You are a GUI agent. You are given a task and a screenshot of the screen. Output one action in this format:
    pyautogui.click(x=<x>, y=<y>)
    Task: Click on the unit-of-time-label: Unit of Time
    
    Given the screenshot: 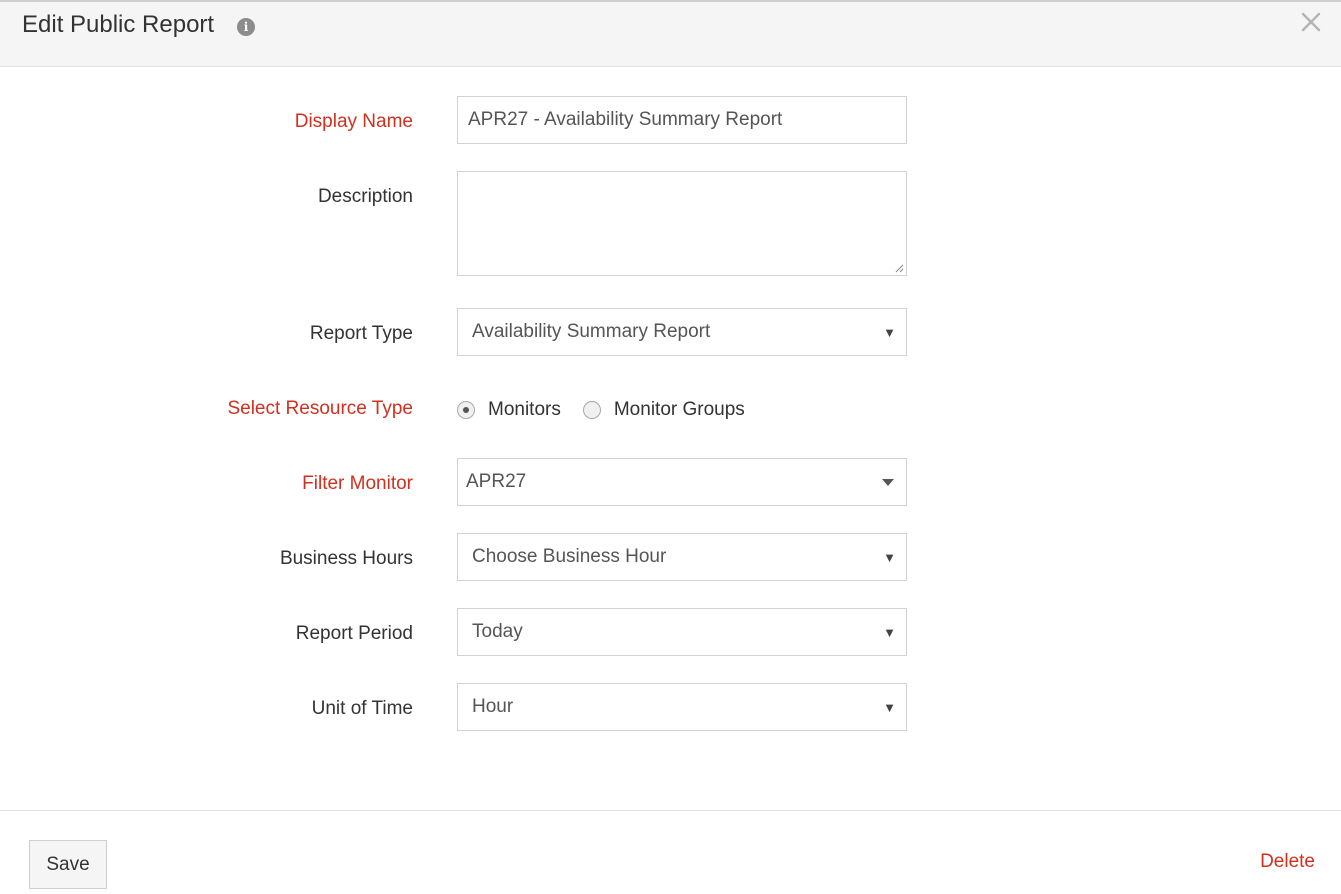 What is the action you would take?
    pyautogui.click(x=362, y=708)
    